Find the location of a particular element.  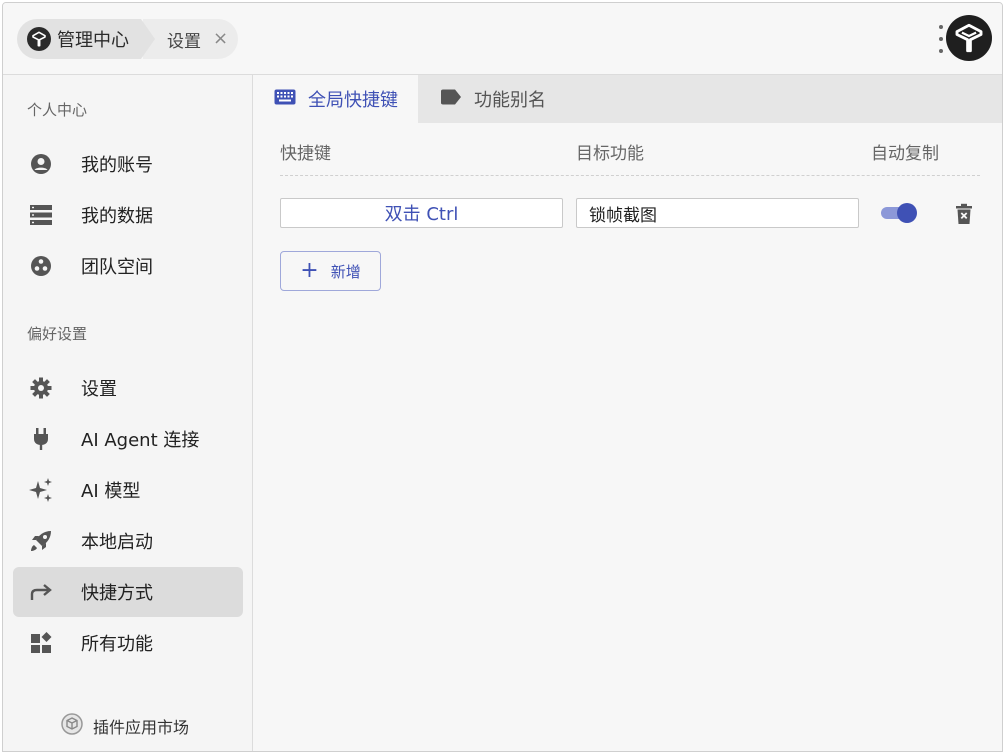

section-label-personal: 个人中心 is located at coordinates (57, 110).